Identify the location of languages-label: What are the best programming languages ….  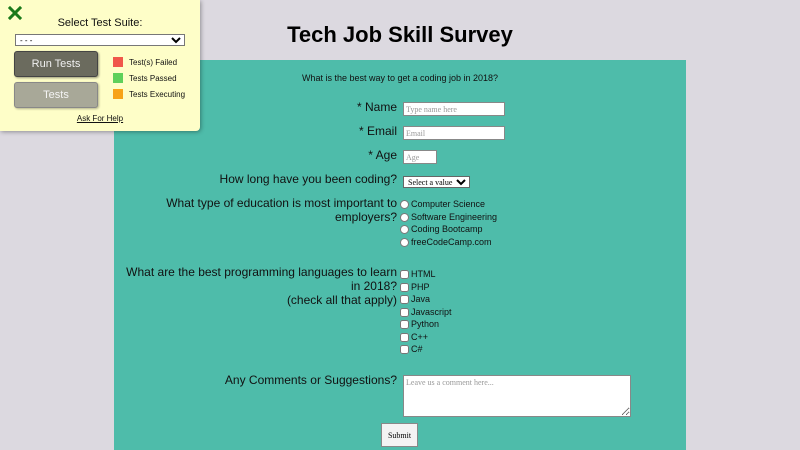
(255, 286).